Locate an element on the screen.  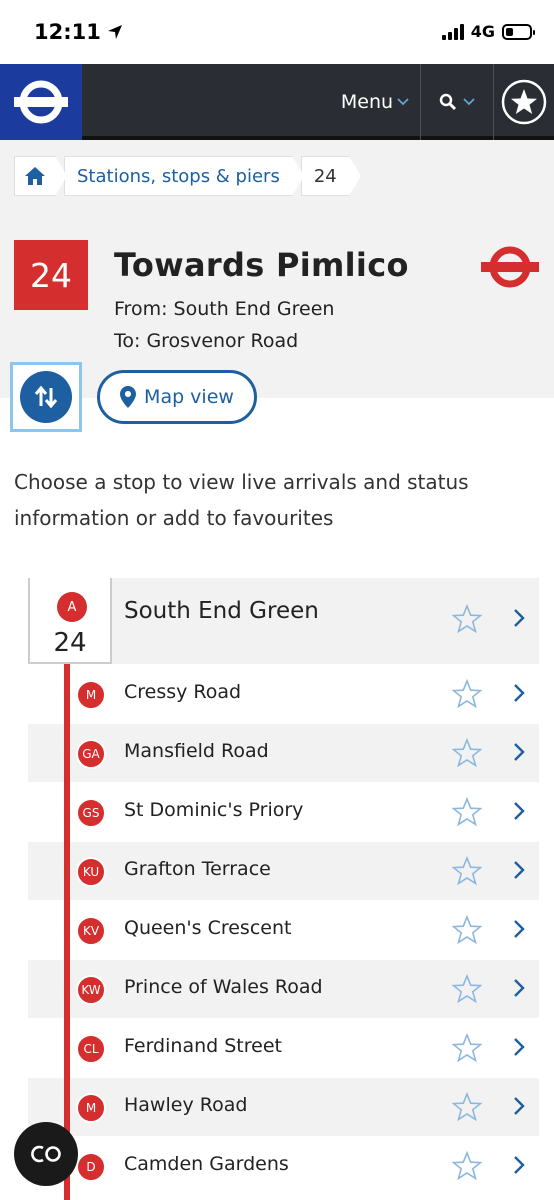
route-number: 24 is located at coordinates (70, 643).